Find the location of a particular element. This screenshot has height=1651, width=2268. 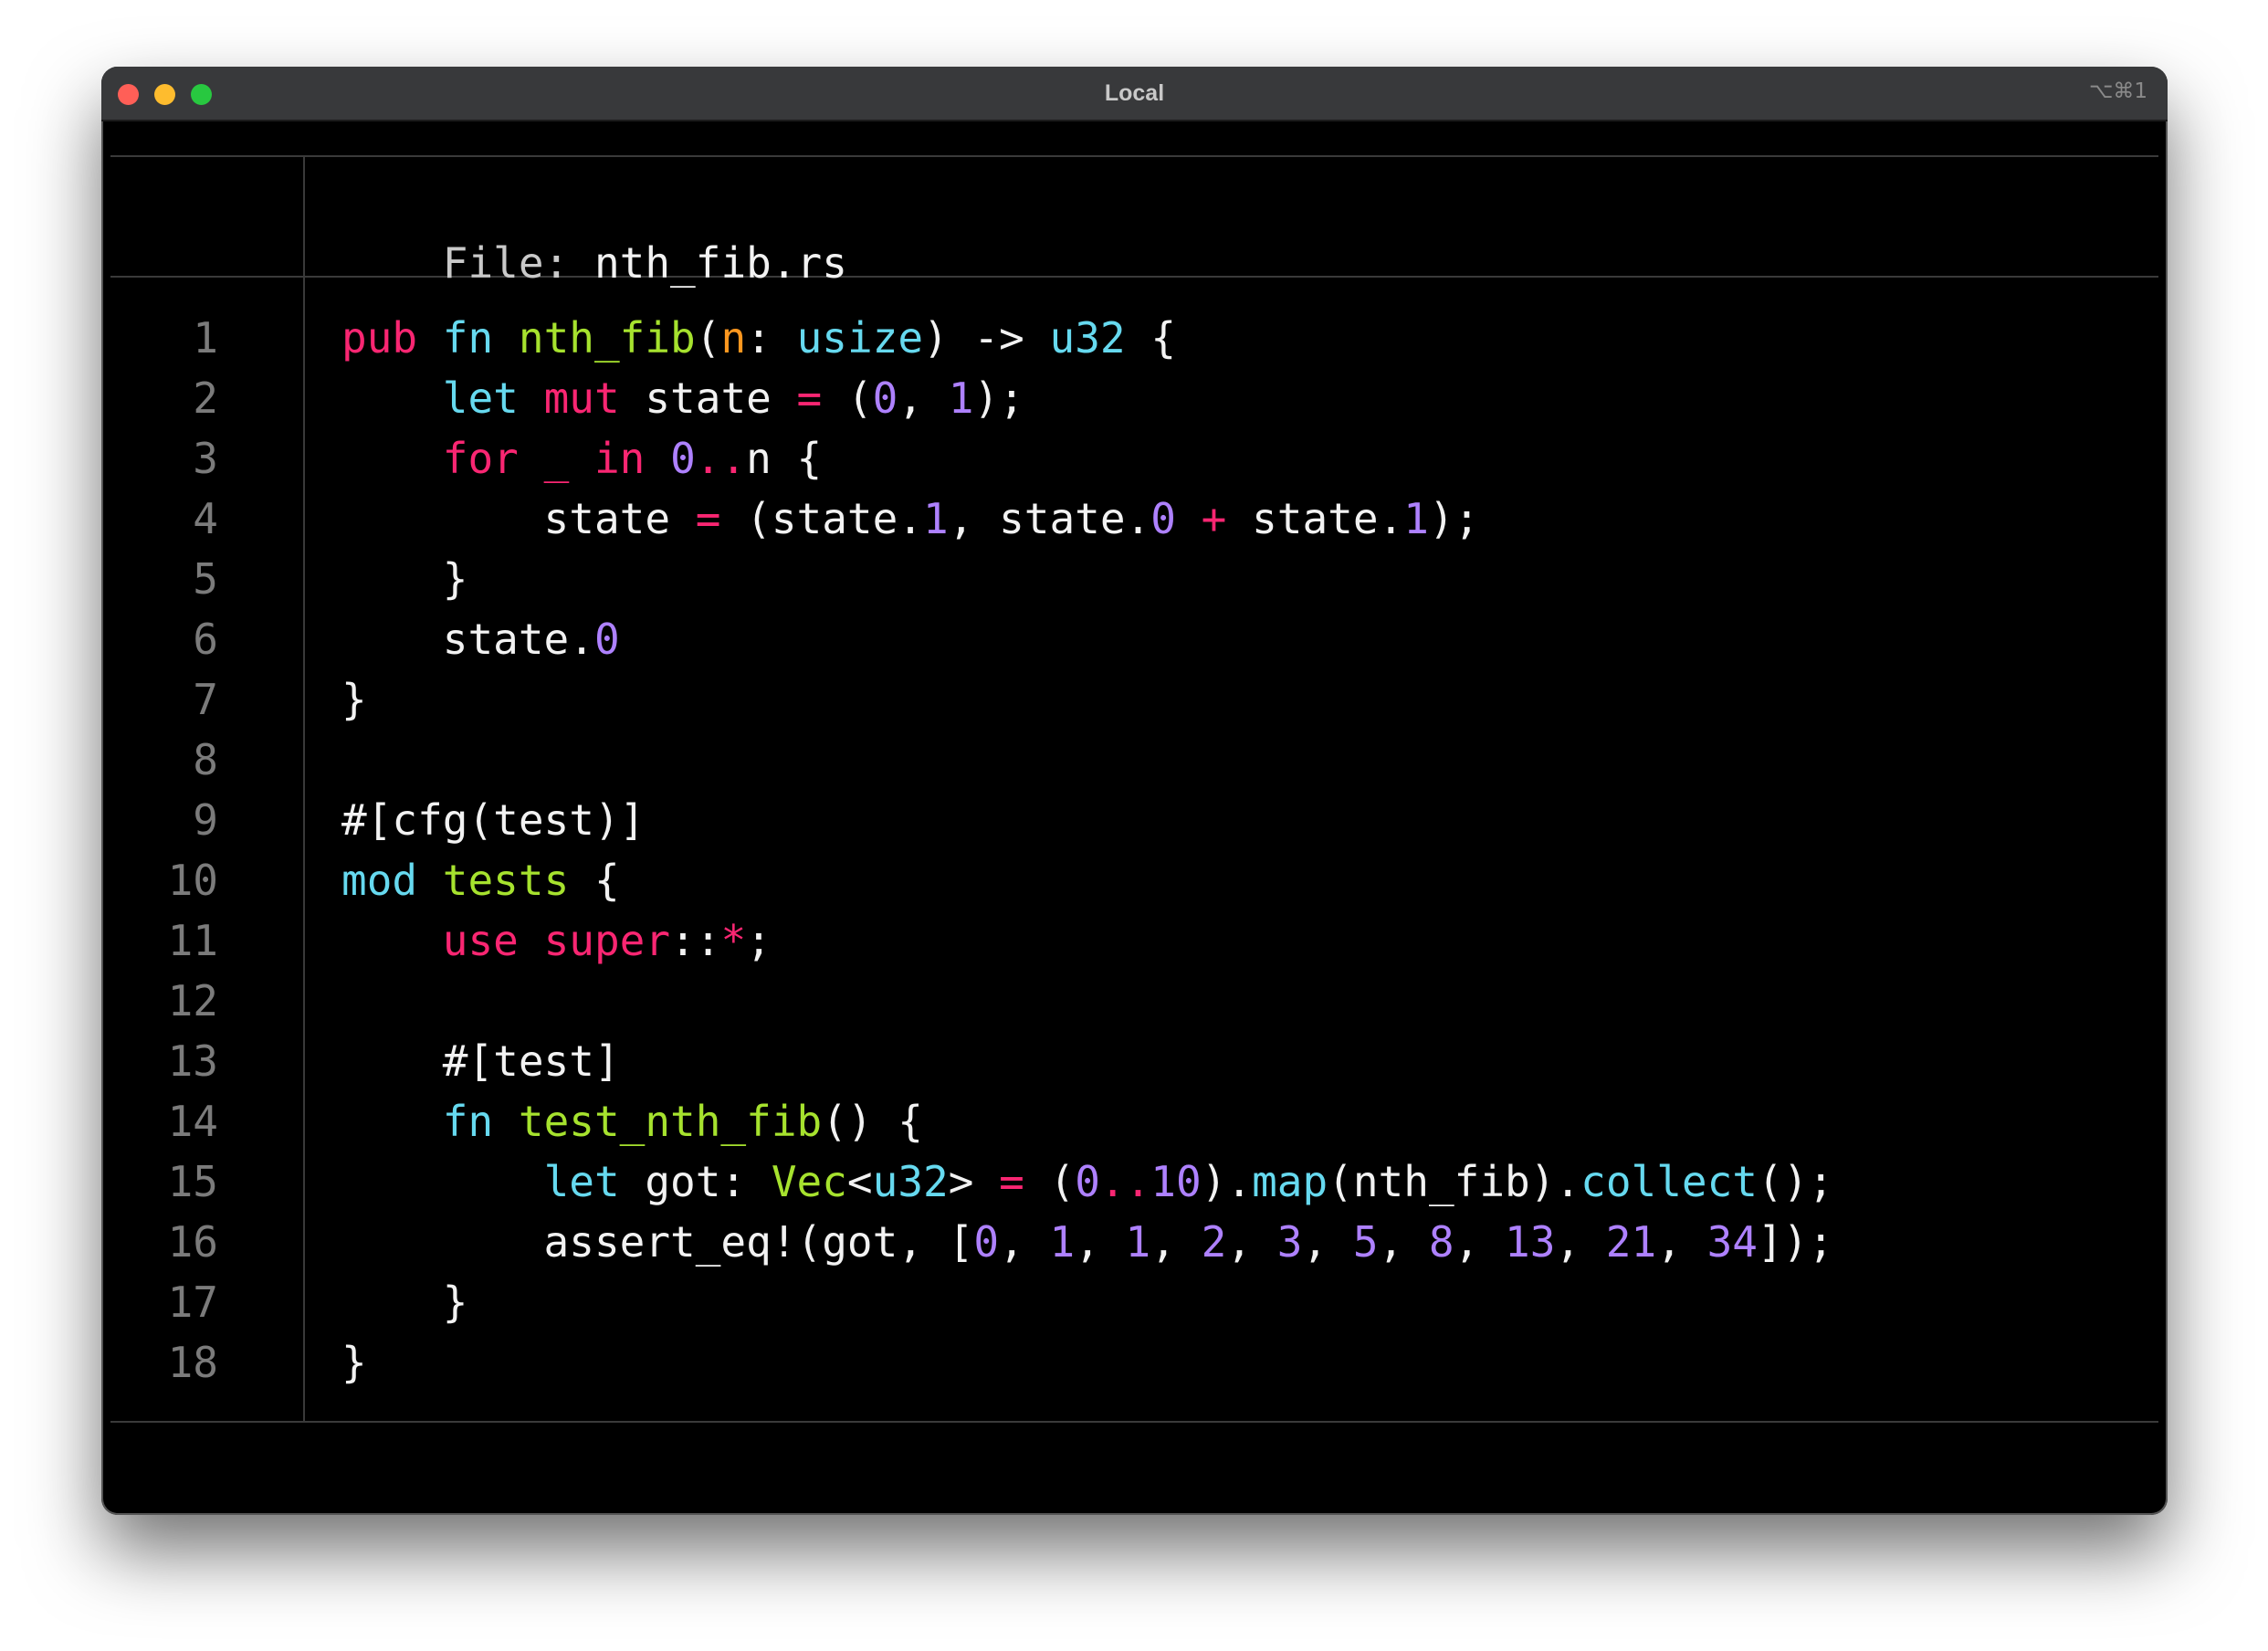

code-token: () { is located at coordinates (872, 1121).